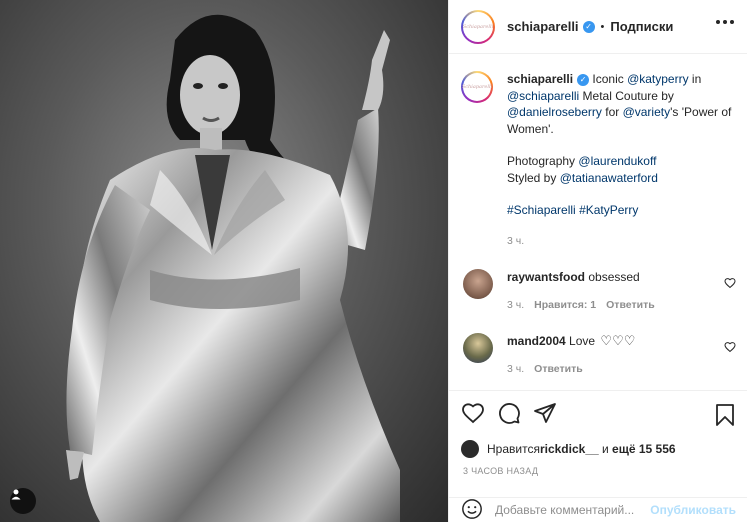  Describe the element at coordinates (626, 95) in the screenshot. I see `caption-text: Metal Couture by` at that location.